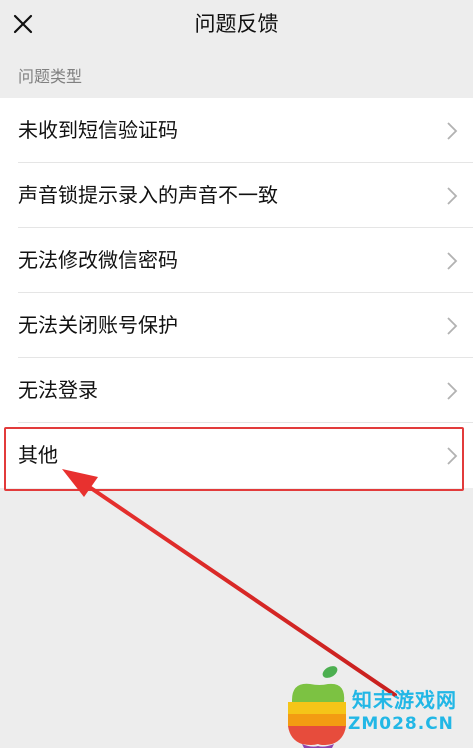 The image size is (473, 748). Describe the element at coordinates (98, 260) in the screenshot. I see `list-item-label: 无法修改微信密码` at that location.